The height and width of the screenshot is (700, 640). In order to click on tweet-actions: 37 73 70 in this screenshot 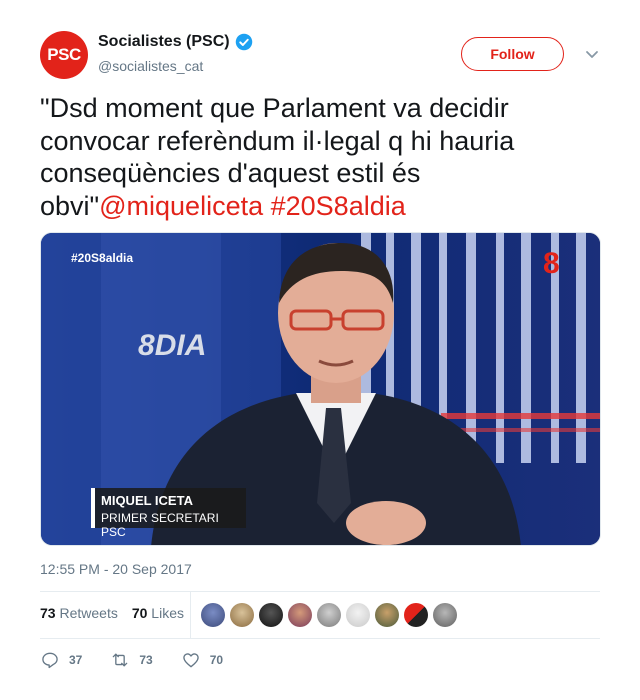, I will do `click(145, 660)`.